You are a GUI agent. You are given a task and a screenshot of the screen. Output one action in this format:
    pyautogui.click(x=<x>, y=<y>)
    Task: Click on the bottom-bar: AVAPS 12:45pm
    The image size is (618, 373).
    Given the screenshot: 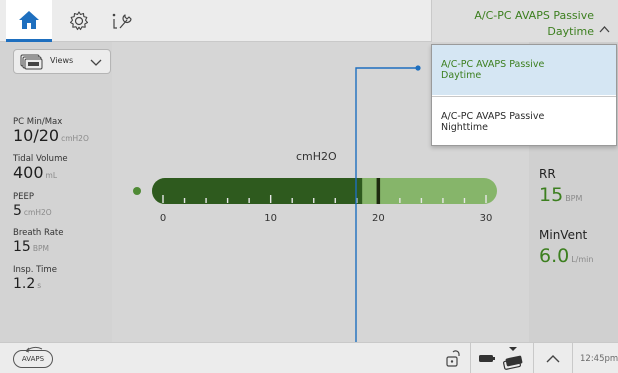 What is the action you would take?
    pyautogui.click(x=309, y=357)
    